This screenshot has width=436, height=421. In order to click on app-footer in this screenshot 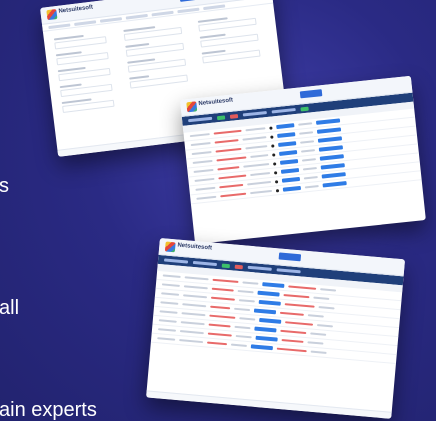, I will do `click(269, 404)`.